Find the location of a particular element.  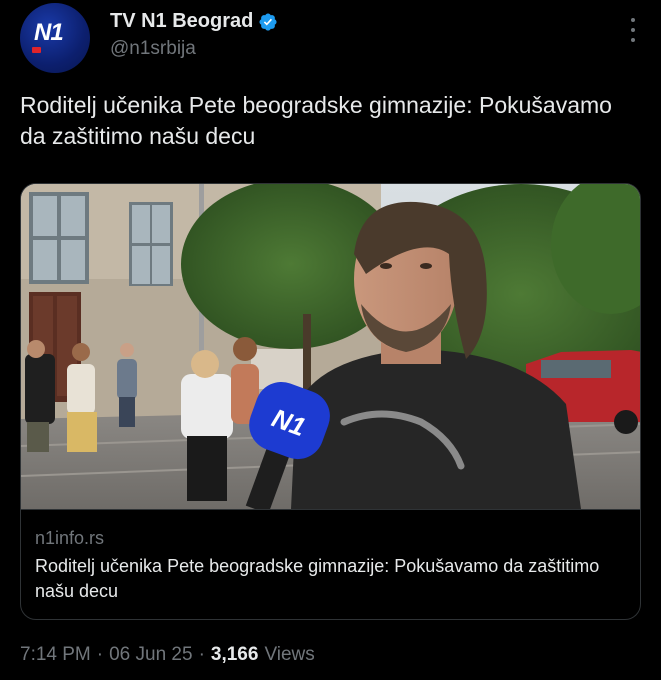

views-label: Views is located at coordinates (289, 654).